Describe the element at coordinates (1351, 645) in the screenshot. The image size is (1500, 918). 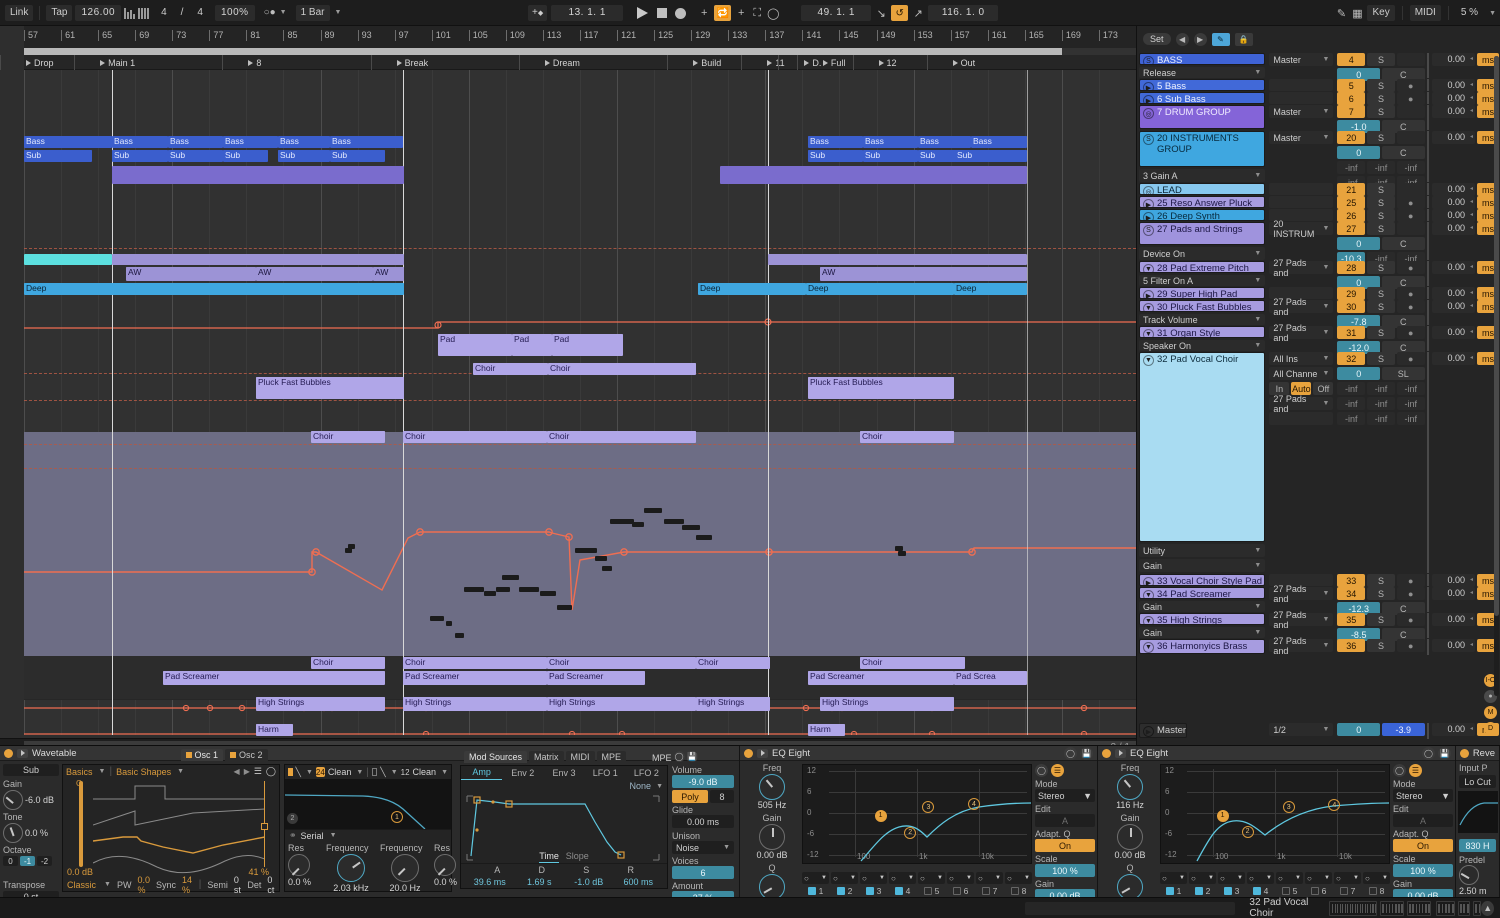
I see `track-number: 36` at that location.